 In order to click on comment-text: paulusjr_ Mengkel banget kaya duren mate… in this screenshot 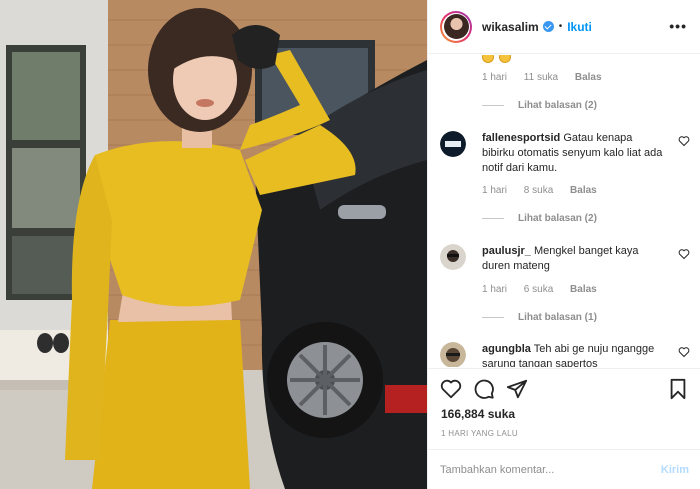, I will do `click(574, 259)`.